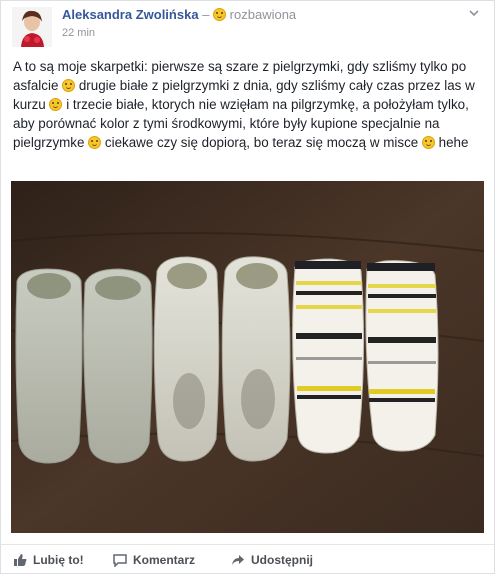  What do you see at coordinates (263, 14) in the screenshot?
I see `feeling-label: rozbawiona` at bounding box center [263, 14].